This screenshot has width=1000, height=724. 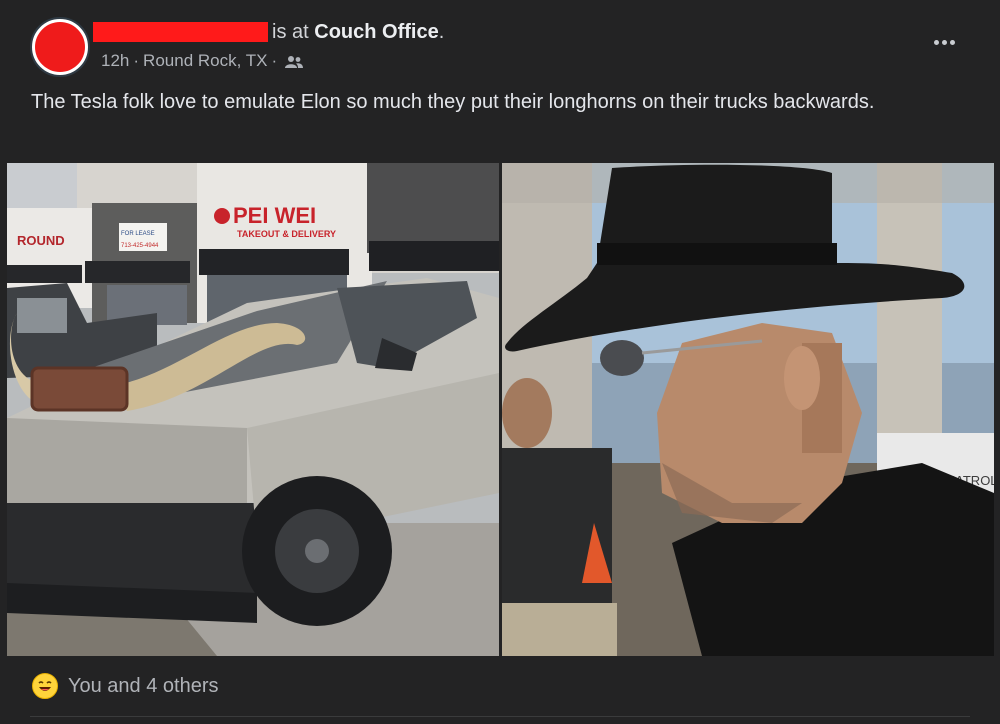 I want to click on sign-peiwei-sub-text: TAKEOUT & DELIVERY, so click(x=286, y=234).